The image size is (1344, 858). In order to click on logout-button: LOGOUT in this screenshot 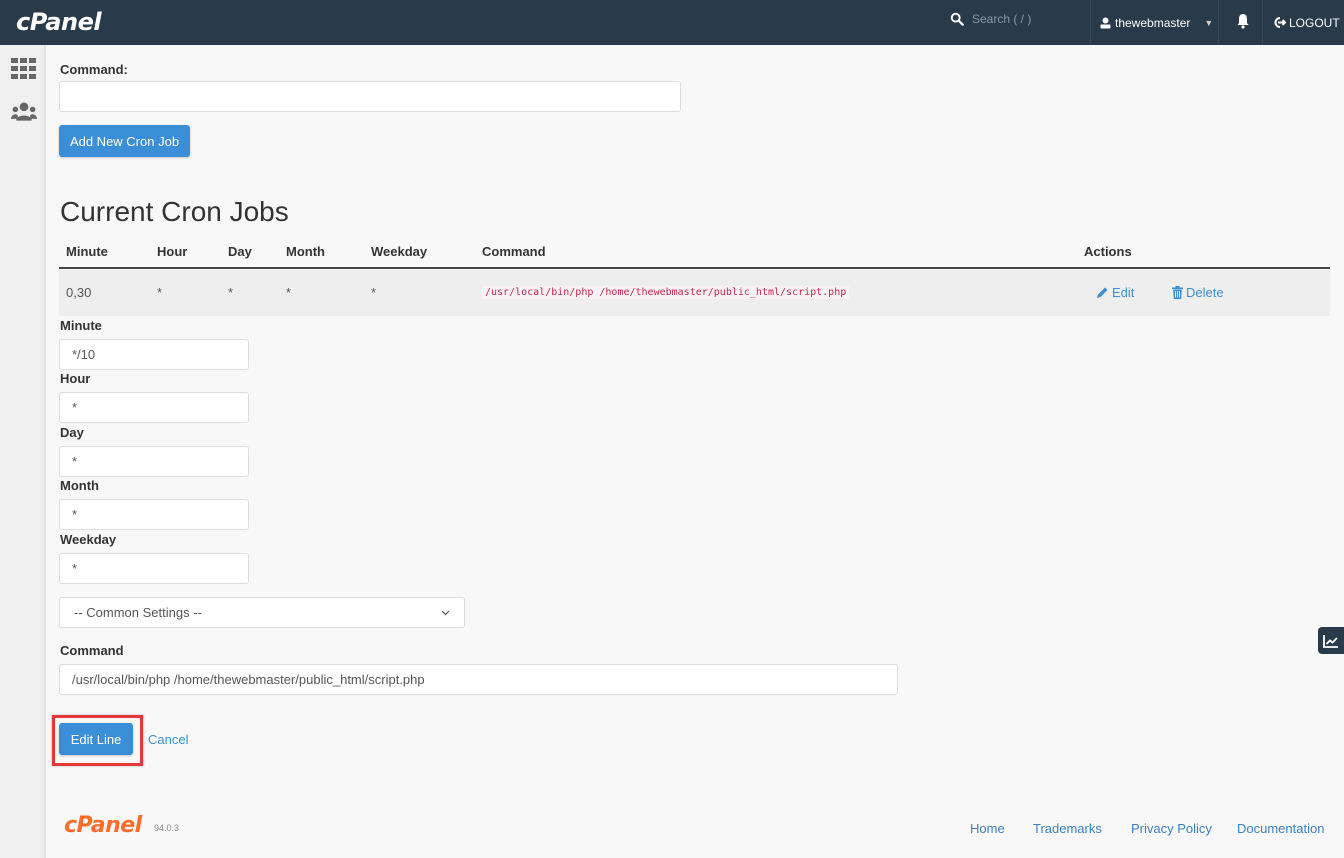, I will do `click(1307, 22)`.